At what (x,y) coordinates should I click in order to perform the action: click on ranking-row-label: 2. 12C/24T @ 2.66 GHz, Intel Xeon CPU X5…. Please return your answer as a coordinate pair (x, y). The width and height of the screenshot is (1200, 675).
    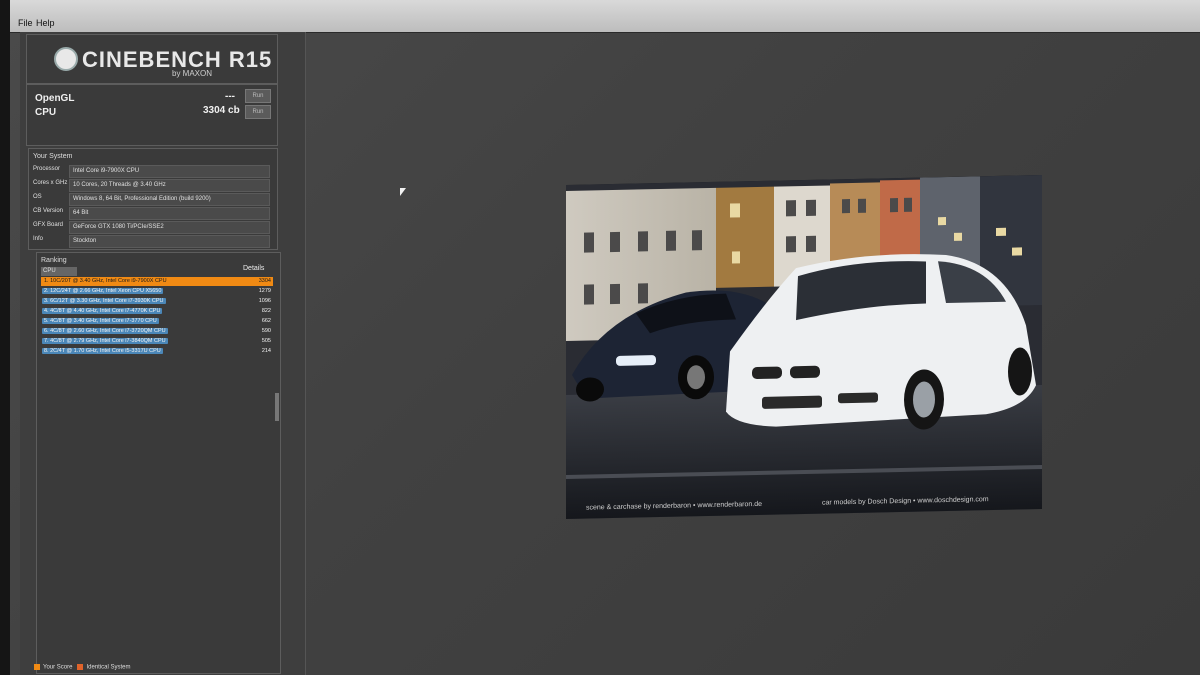
    Looking at the image, I should click on (103, 291).